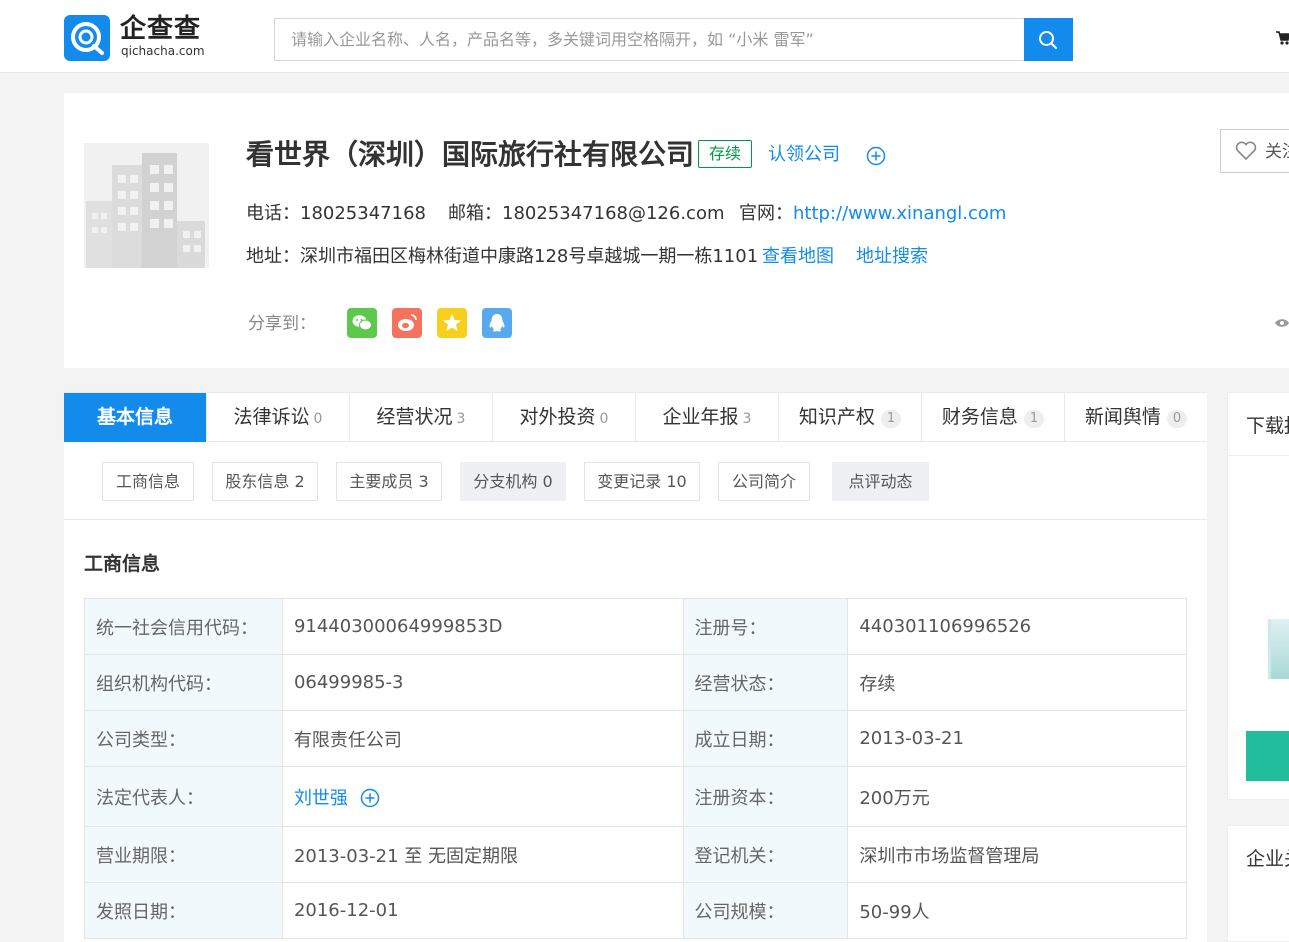 The image size is (1289, 942). I want to click on phone-label: 电话：, so click(273, 213).